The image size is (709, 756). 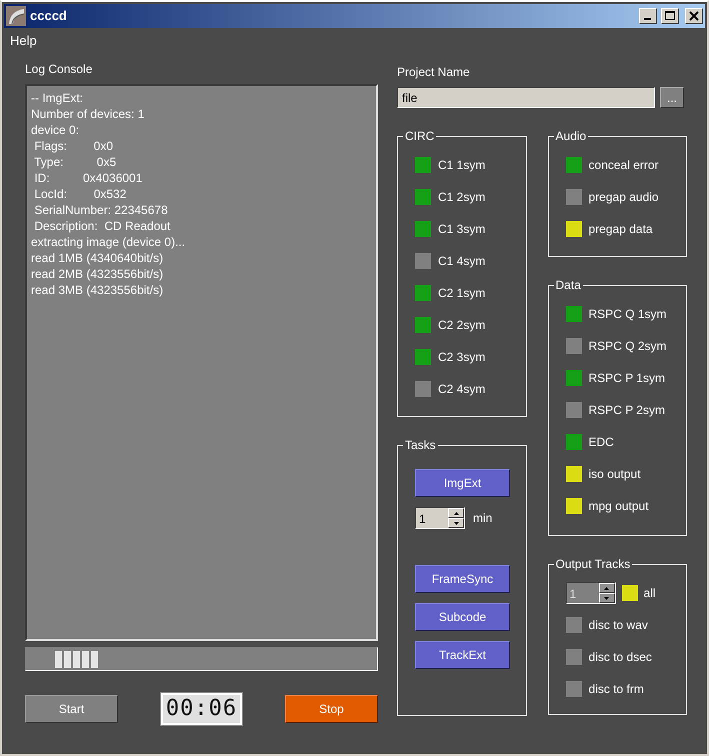 I want to click on status-label: disc to wav, so click(x=618, y=625).